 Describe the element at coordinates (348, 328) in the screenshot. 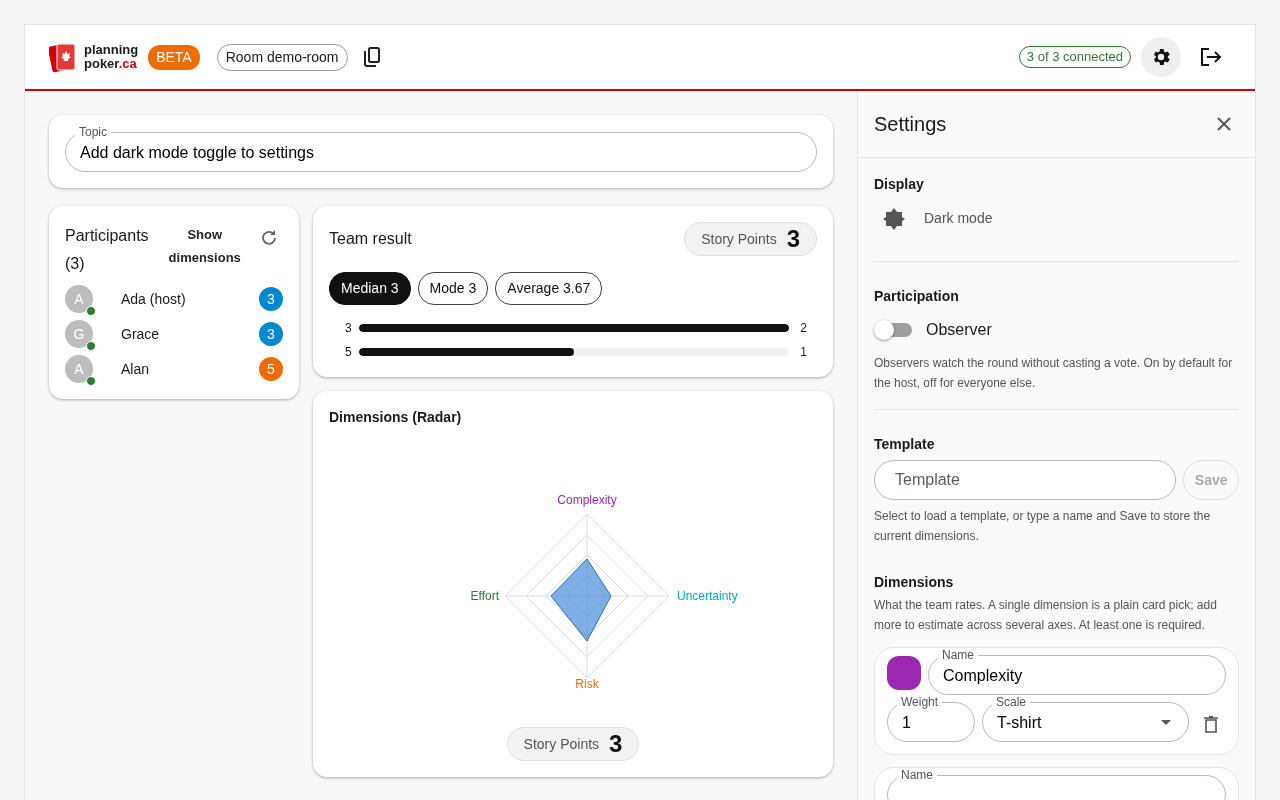

I see `card-value: 3` at that location.